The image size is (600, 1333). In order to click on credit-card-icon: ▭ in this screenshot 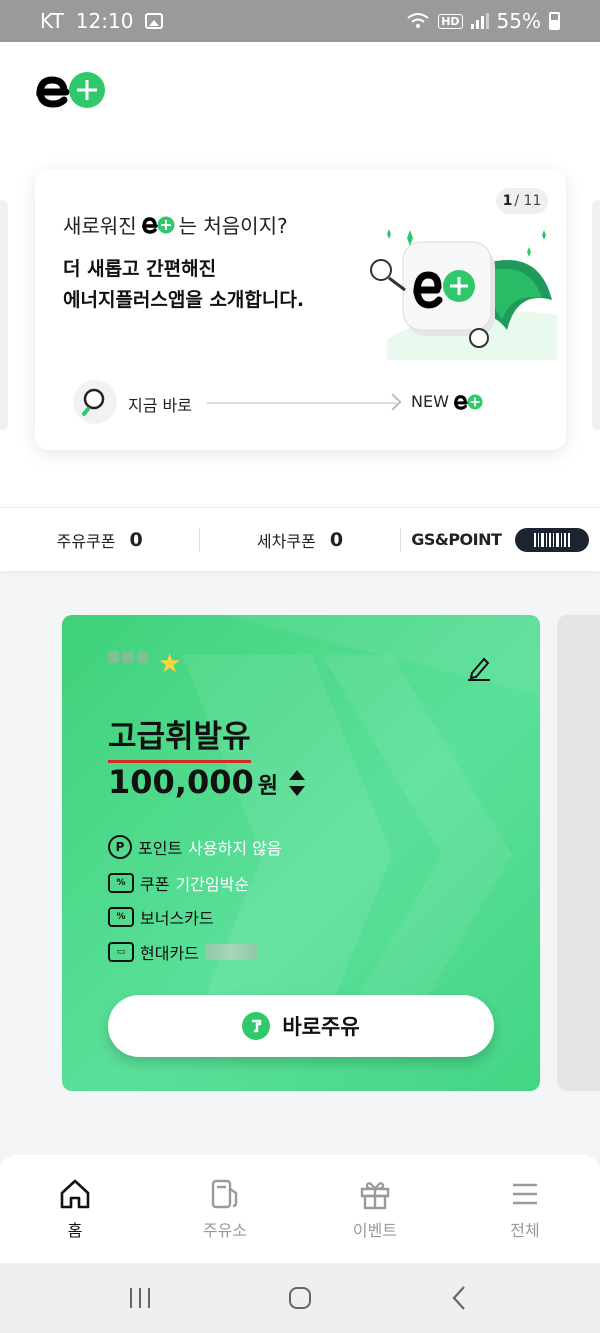, I will do `click(121, 952)`.